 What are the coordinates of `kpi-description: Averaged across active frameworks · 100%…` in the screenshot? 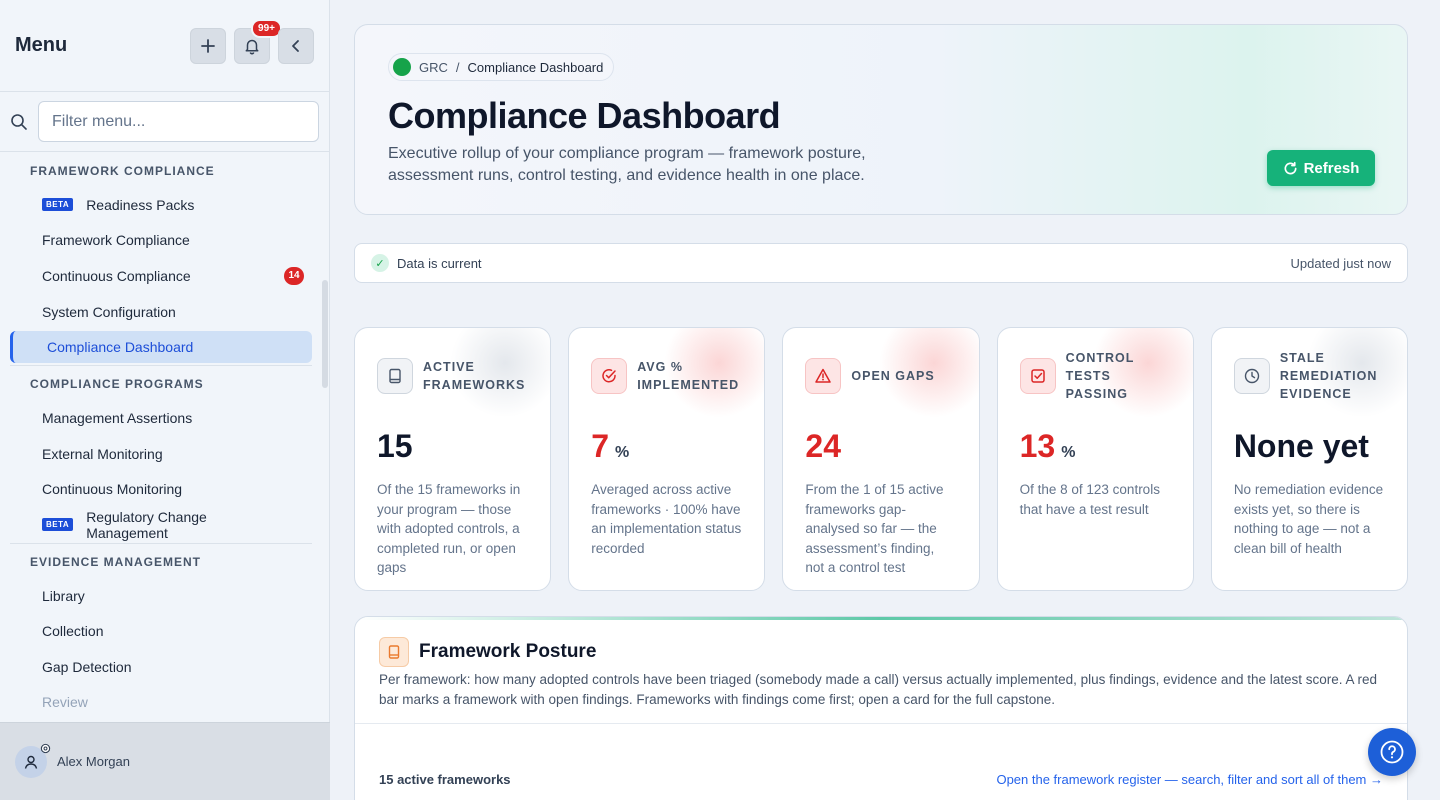 It's located at (666, 519).